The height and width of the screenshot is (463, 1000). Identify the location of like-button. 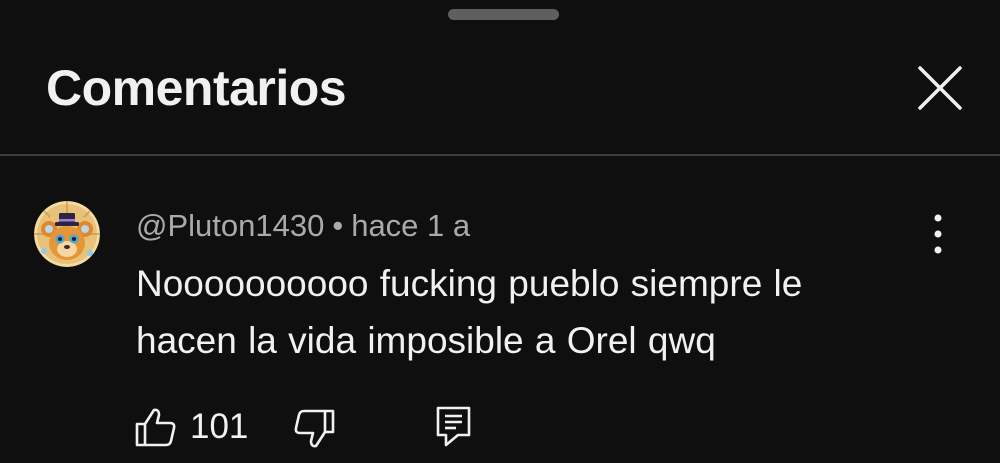
(156, 427).